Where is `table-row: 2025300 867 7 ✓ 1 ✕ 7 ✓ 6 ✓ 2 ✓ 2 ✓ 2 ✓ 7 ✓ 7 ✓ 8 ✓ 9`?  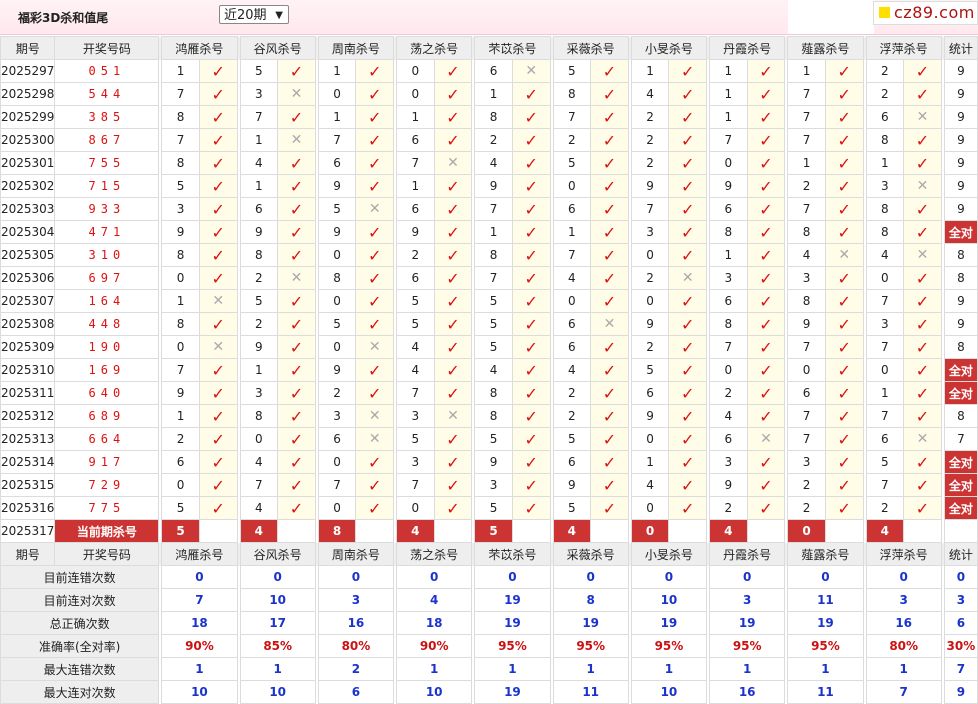 table-row: 2025300 867 7 ✓ 1 ✕ 7 ✓ 6 ✓ 2 ✓ 2 ✓ 2 ✓ 7 ✓ 7 ✓ 8 ✓ 9 is located at coordinates (489, 140).